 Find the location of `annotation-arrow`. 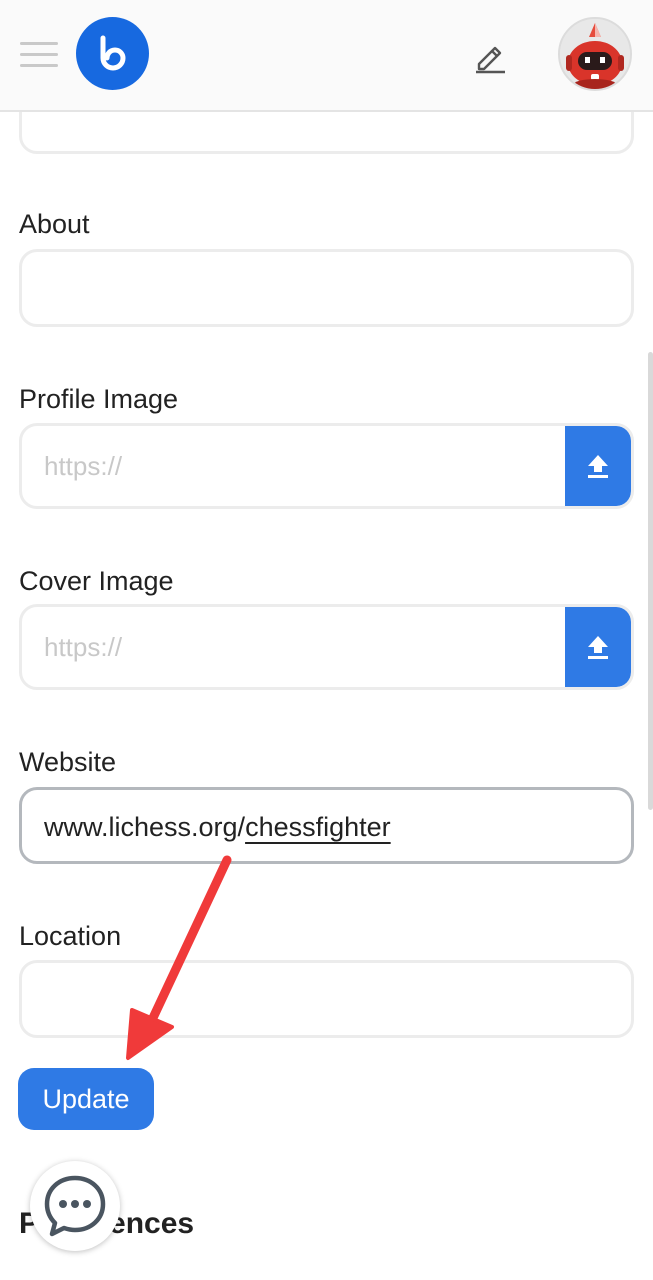

annotation-arrow is located at coordinates (179, 957).